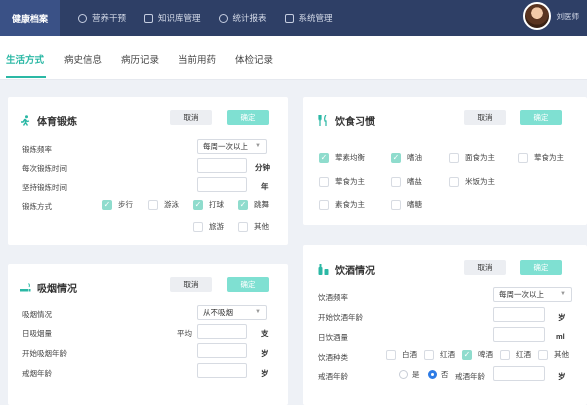  Describe the element at coordinates (232, 312) in the screenshot. I see `smoking-status-select: 从不吸烟 ▼` at that location.